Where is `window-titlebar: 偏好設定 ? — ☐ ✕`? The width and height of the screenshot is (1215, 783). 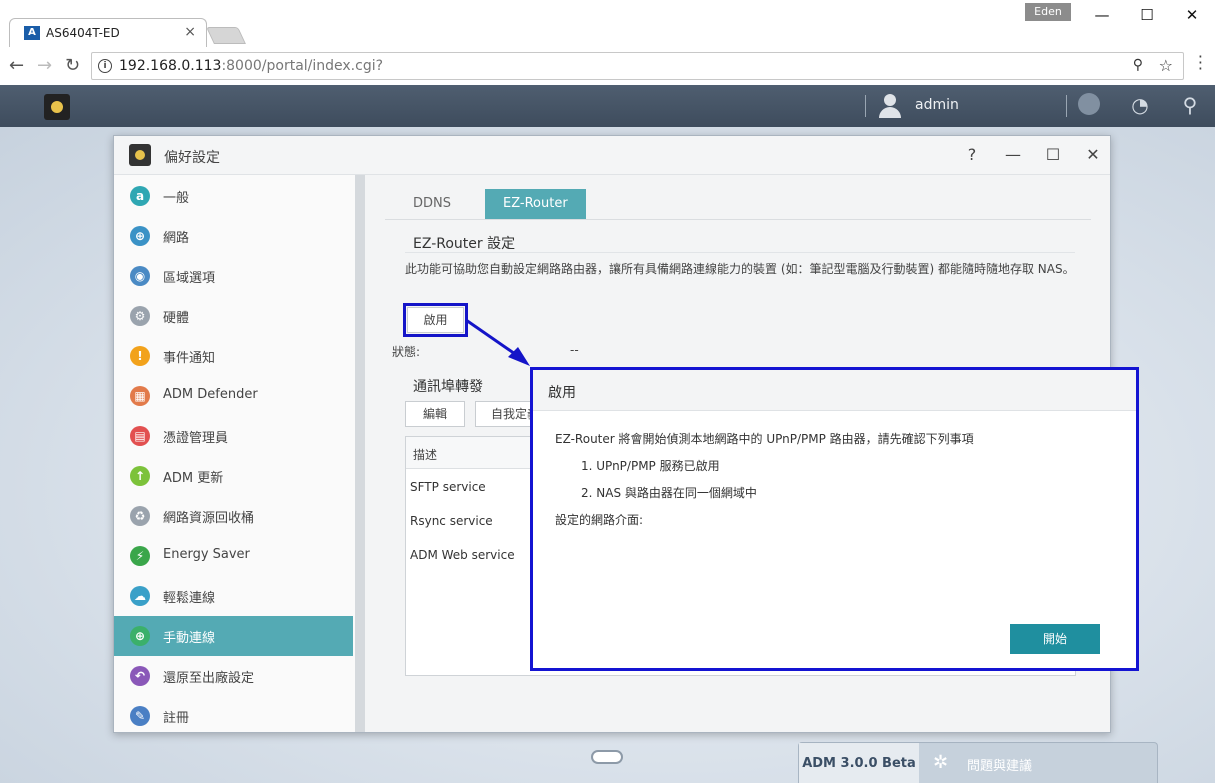 window-titlebar: 偏好設定 ? — ☐ ✕ is located at coordinates (612, 155).